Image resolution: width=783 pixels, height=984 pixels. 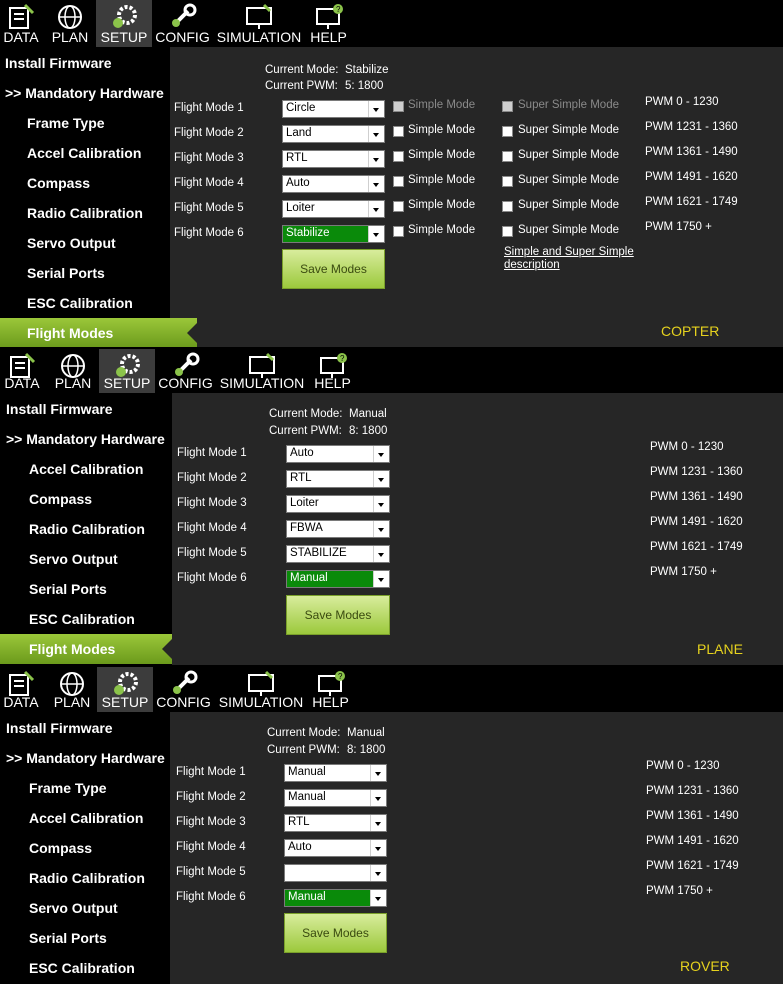 I want to click on current-pwm-value: 5: 1800, so click(x=364, y=86).